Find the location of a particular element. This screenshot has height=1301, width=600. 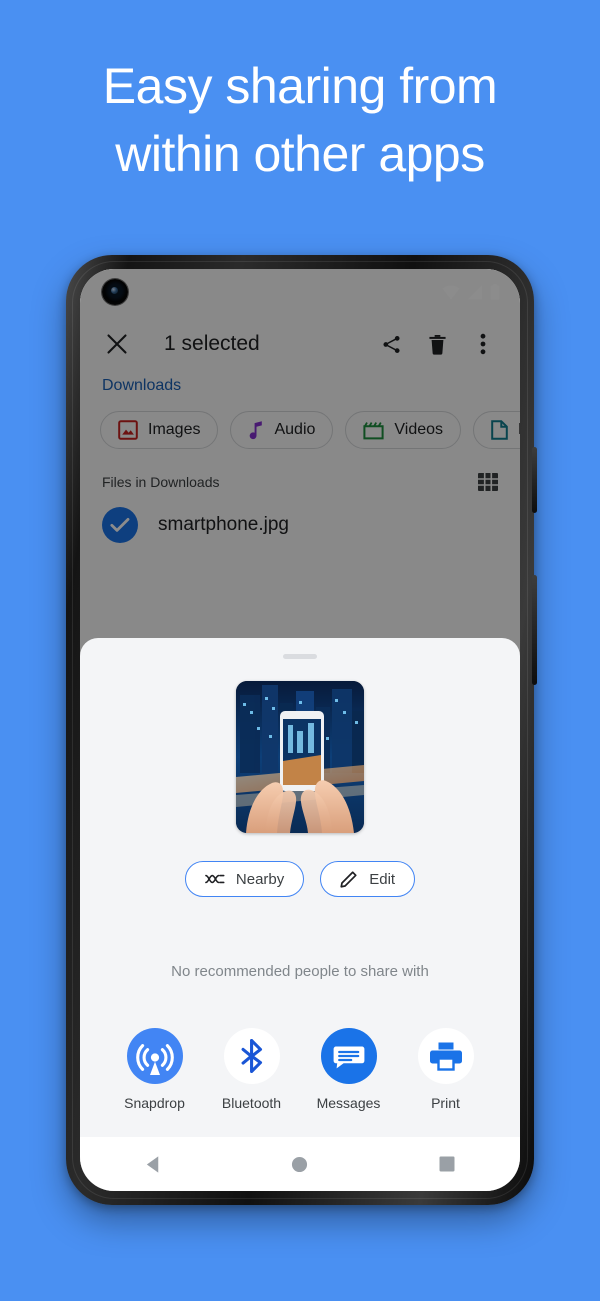

share-target-snapdrop-label: Snapdrop is located at coordinates (154, 1103).